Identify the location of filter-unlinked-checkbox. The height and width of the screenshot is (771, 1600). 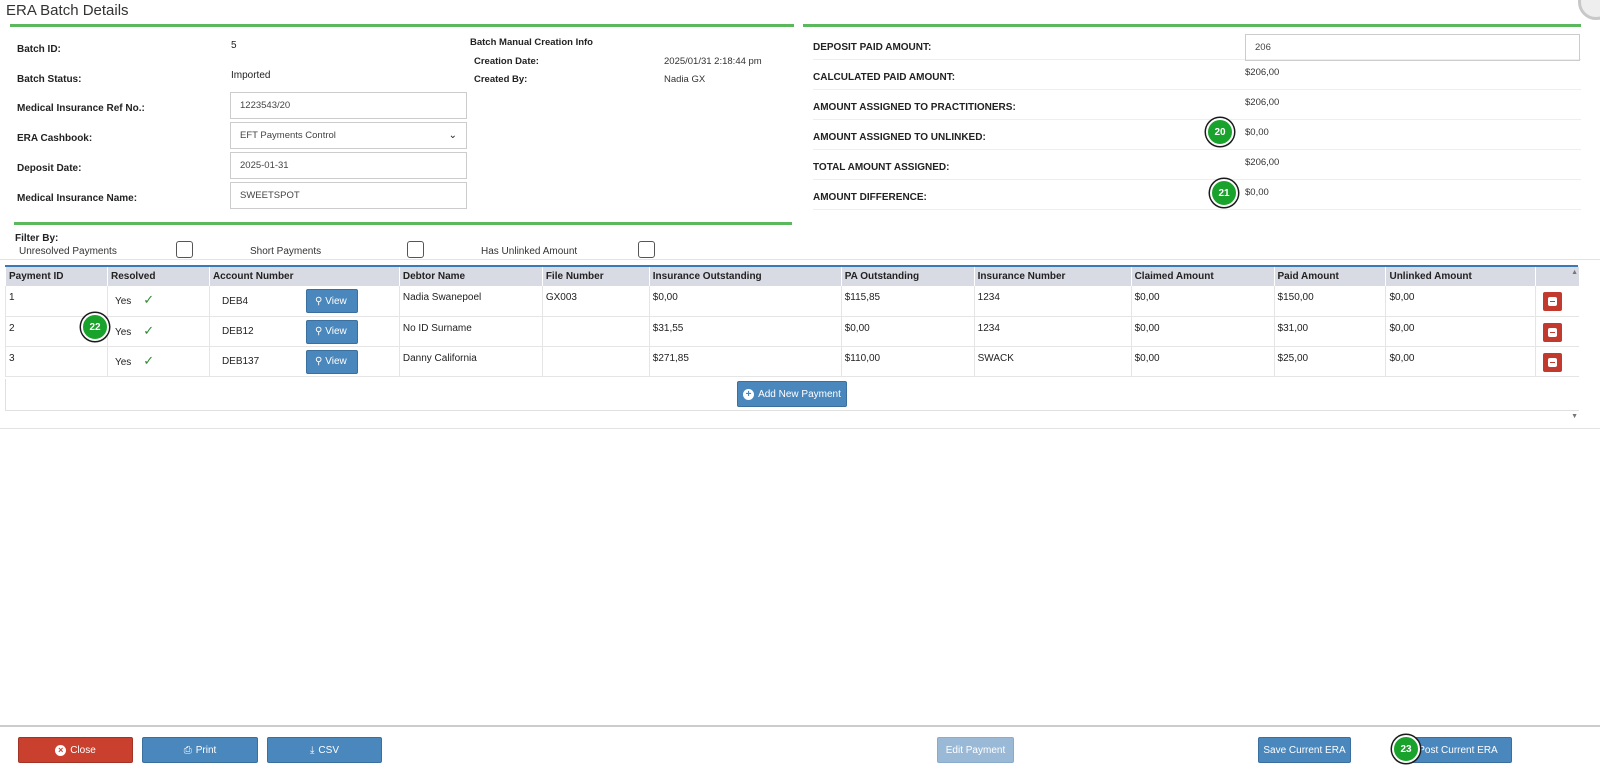
(646, 249).